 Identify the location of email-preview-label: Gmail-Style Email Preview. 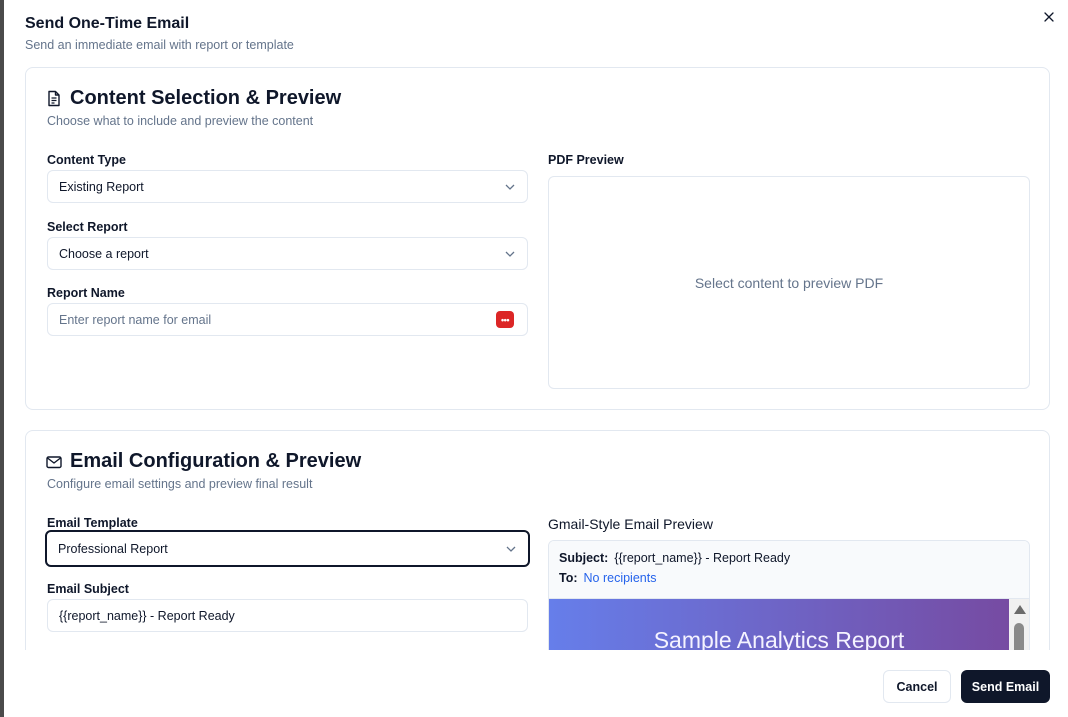
(630, 524).